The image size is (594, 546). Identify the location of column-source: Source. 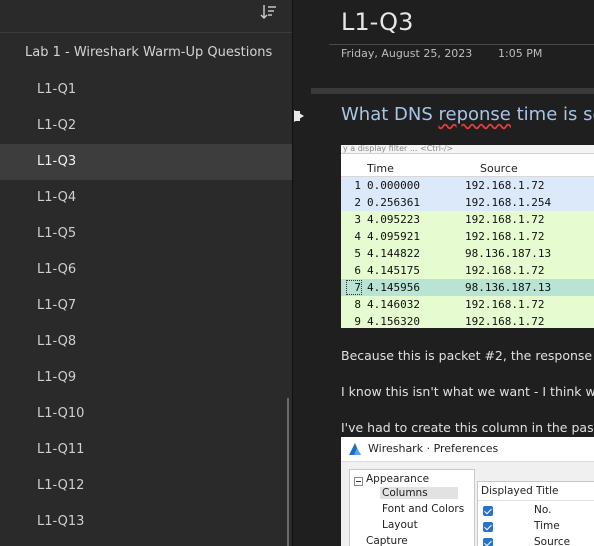
(552, 541).